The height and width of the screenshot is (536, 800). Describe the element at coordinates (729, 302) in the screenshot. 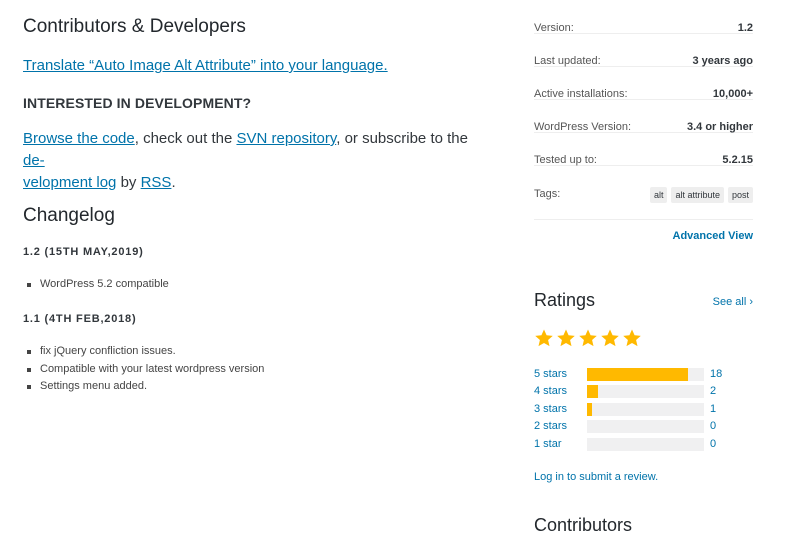

I see `see-all-label: See all` at that location.